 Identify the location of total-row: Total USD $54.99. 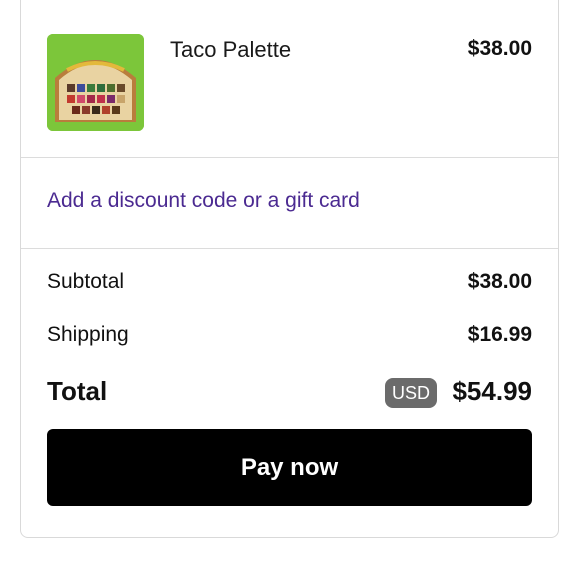
(289, 394).